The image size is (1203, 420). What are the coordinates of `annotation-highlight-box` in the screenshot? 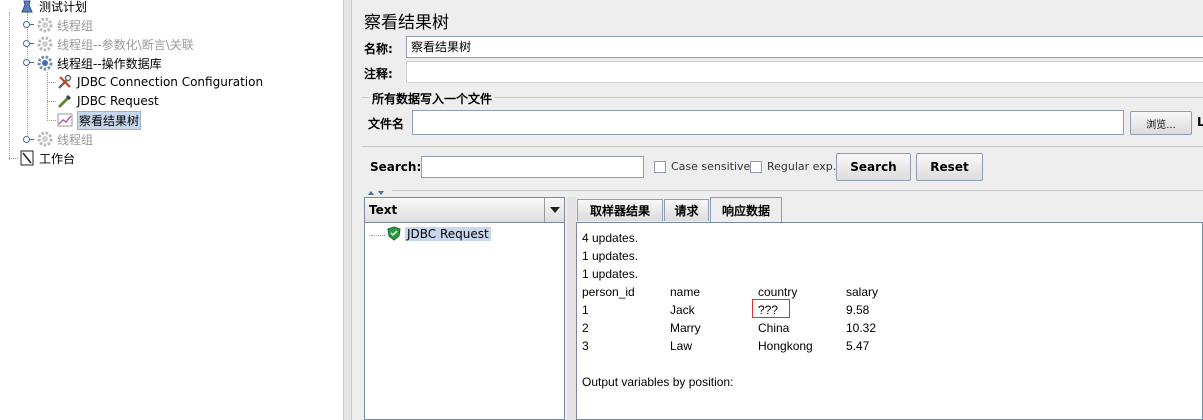 It's located at (771, 308).